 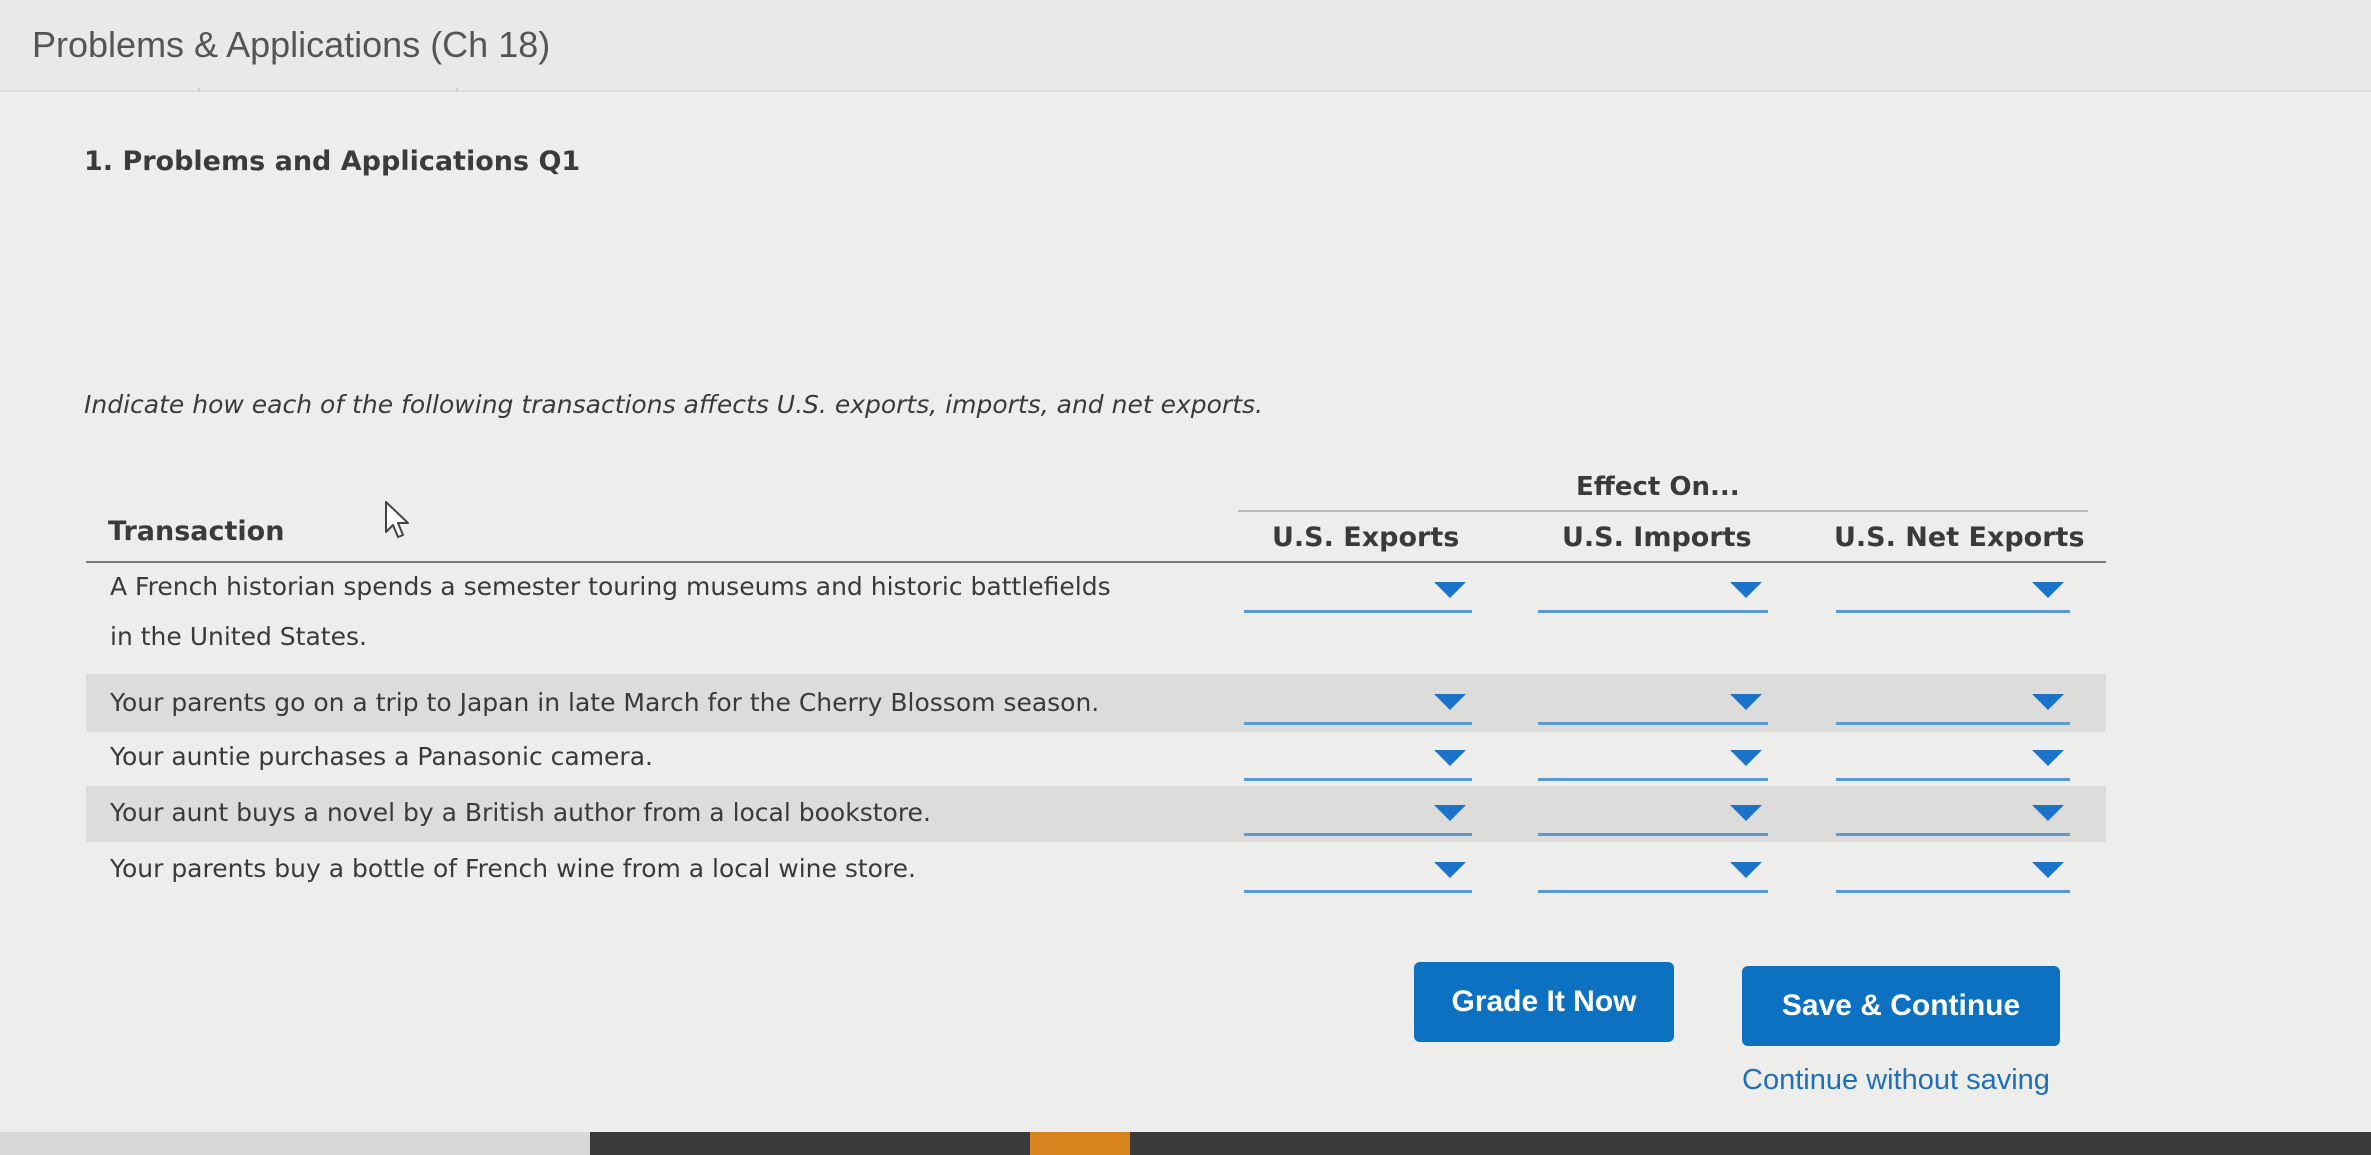 I want to click on question-heading: 1. Problems and Applications Q1, so click(x=332, y=161).